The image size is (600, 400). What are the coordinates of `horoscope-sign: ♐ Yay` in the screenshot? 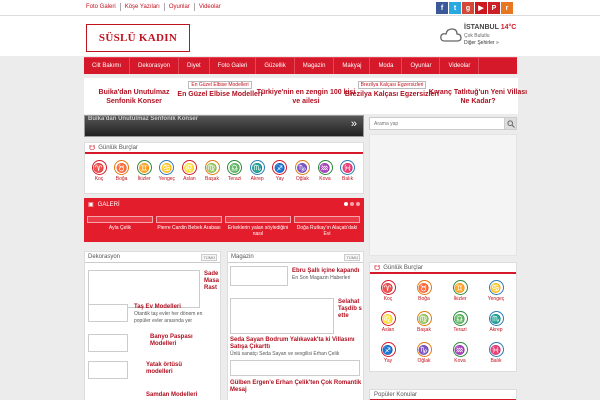 It's located at (280, 171).